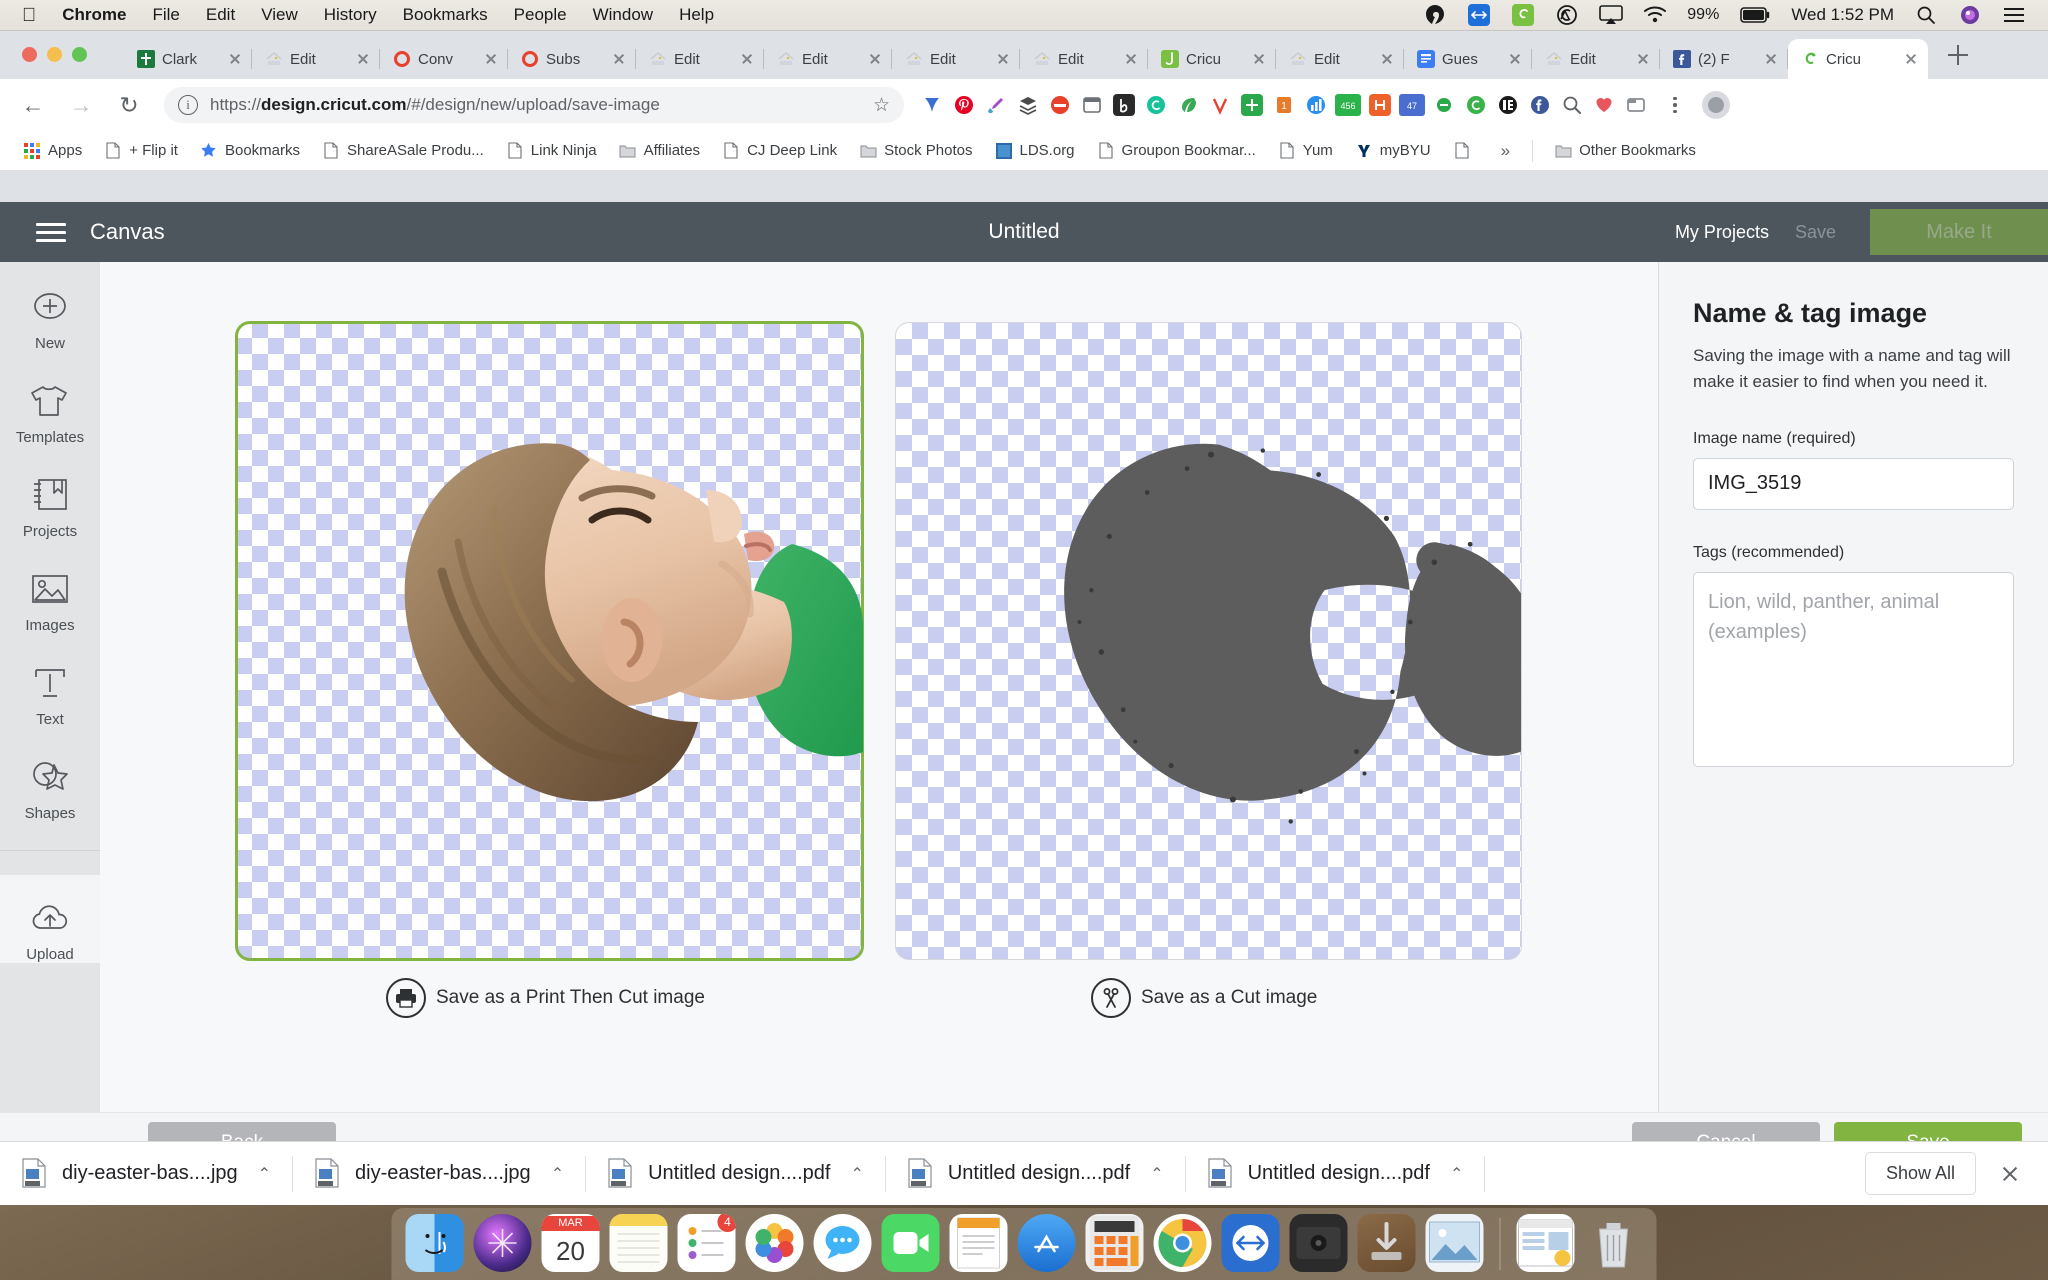 This screenshot has height=1280, width=2048. What do you see at coordinates (1724, 59) in the screenshot?
I see `browser-tab: (2) F` at bounding box center [1724, 59].